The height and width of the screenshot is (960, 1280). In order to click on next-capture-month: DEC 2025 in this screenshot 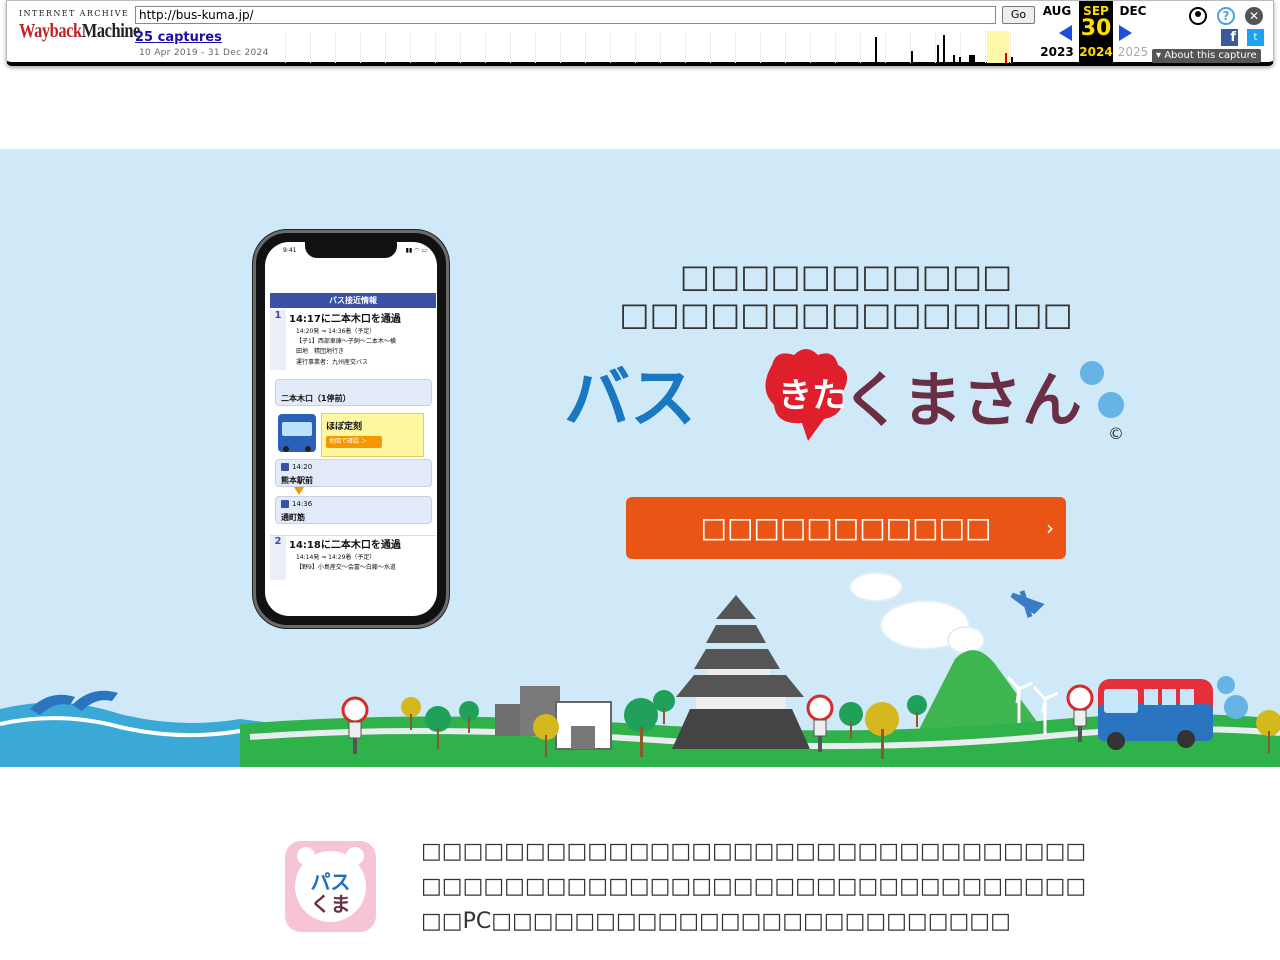, I will do `click(1133, 32)`.